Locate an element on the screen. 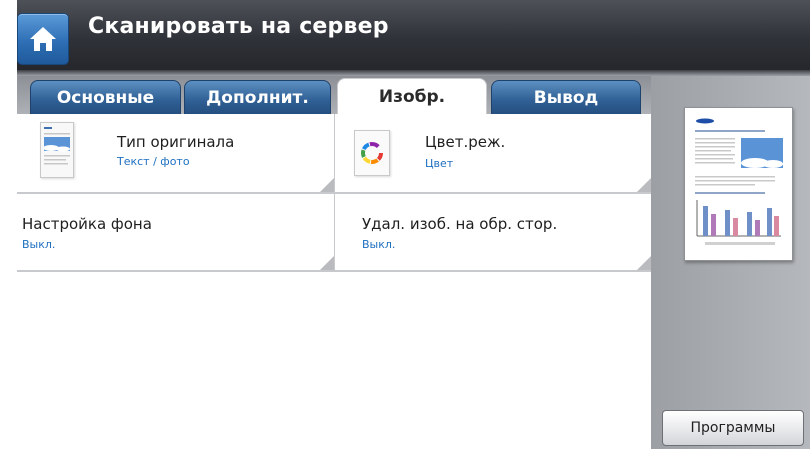 The width and height of the screenshot is (810, 449). tab-basic: Основные is located at coordinates (105, 97).